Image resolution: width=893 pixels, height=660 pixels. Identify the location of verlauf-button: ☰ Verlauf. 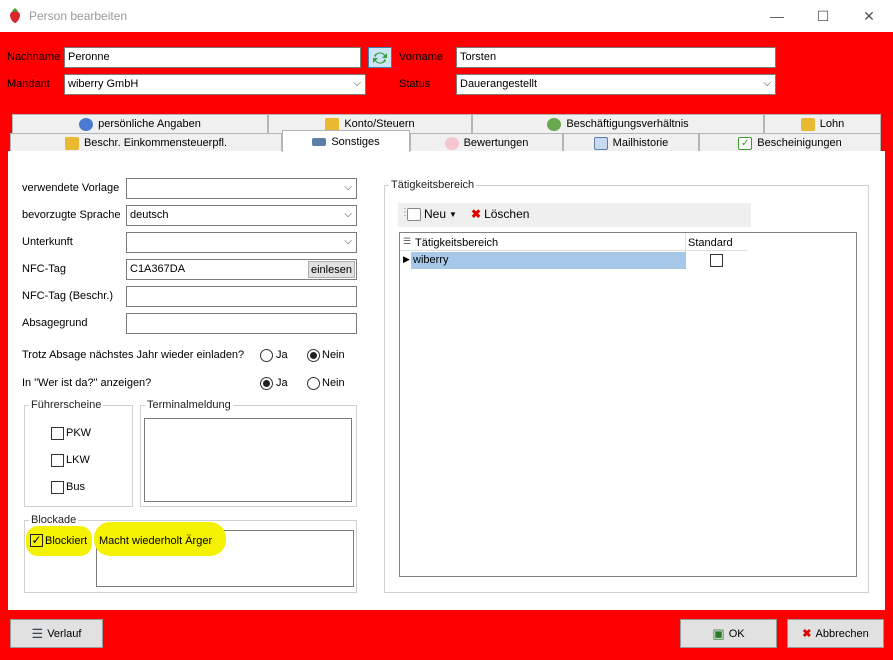
(56, 633).